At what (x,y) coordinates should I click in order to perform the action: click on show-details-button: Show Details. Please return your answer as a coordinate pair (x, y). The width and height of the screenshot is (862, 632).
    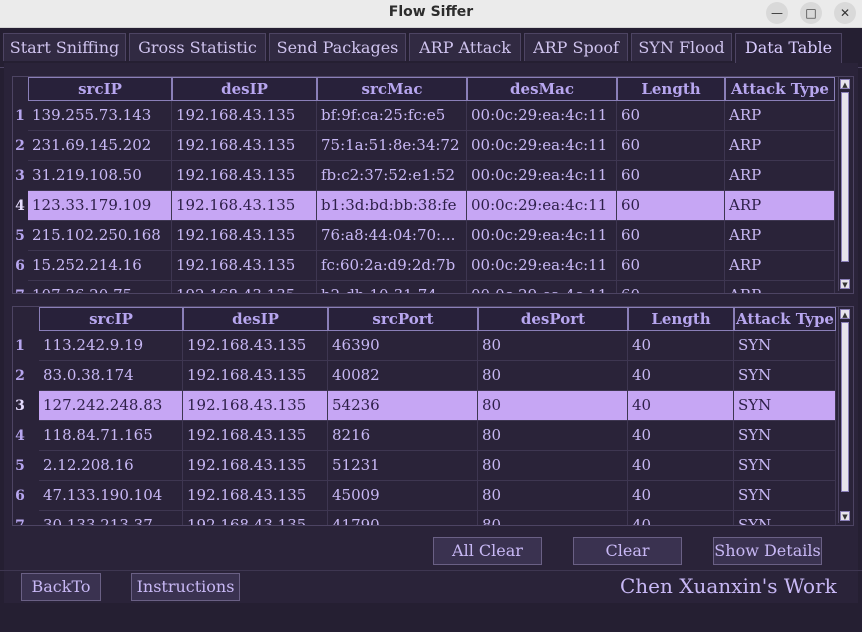
    Looking at the image, I should click on (767, 551).